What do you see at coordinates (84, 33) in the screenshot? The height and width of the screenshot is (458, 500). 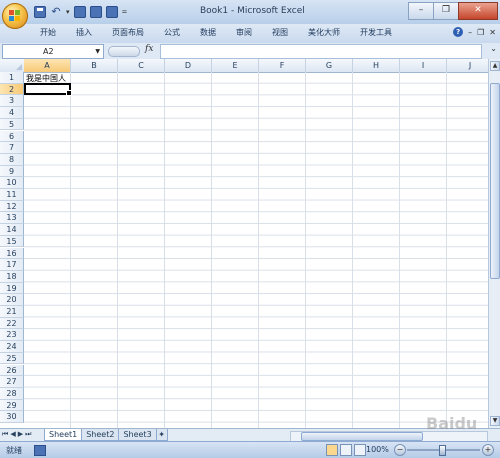 I see `tab-insert: 插入` at bounding box center [84, 33].